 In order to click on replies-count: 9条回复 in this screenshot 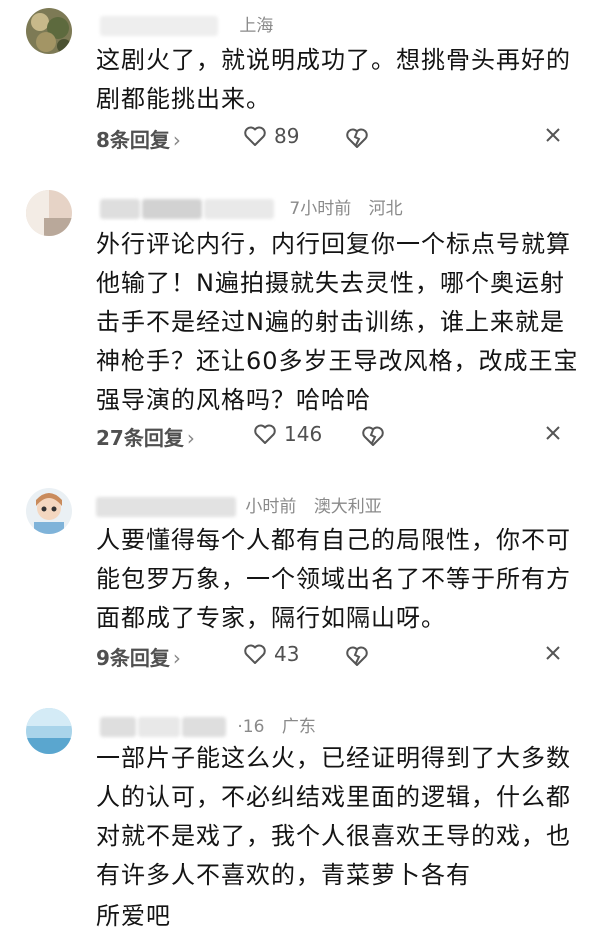, I will do `click(133, 658)`.